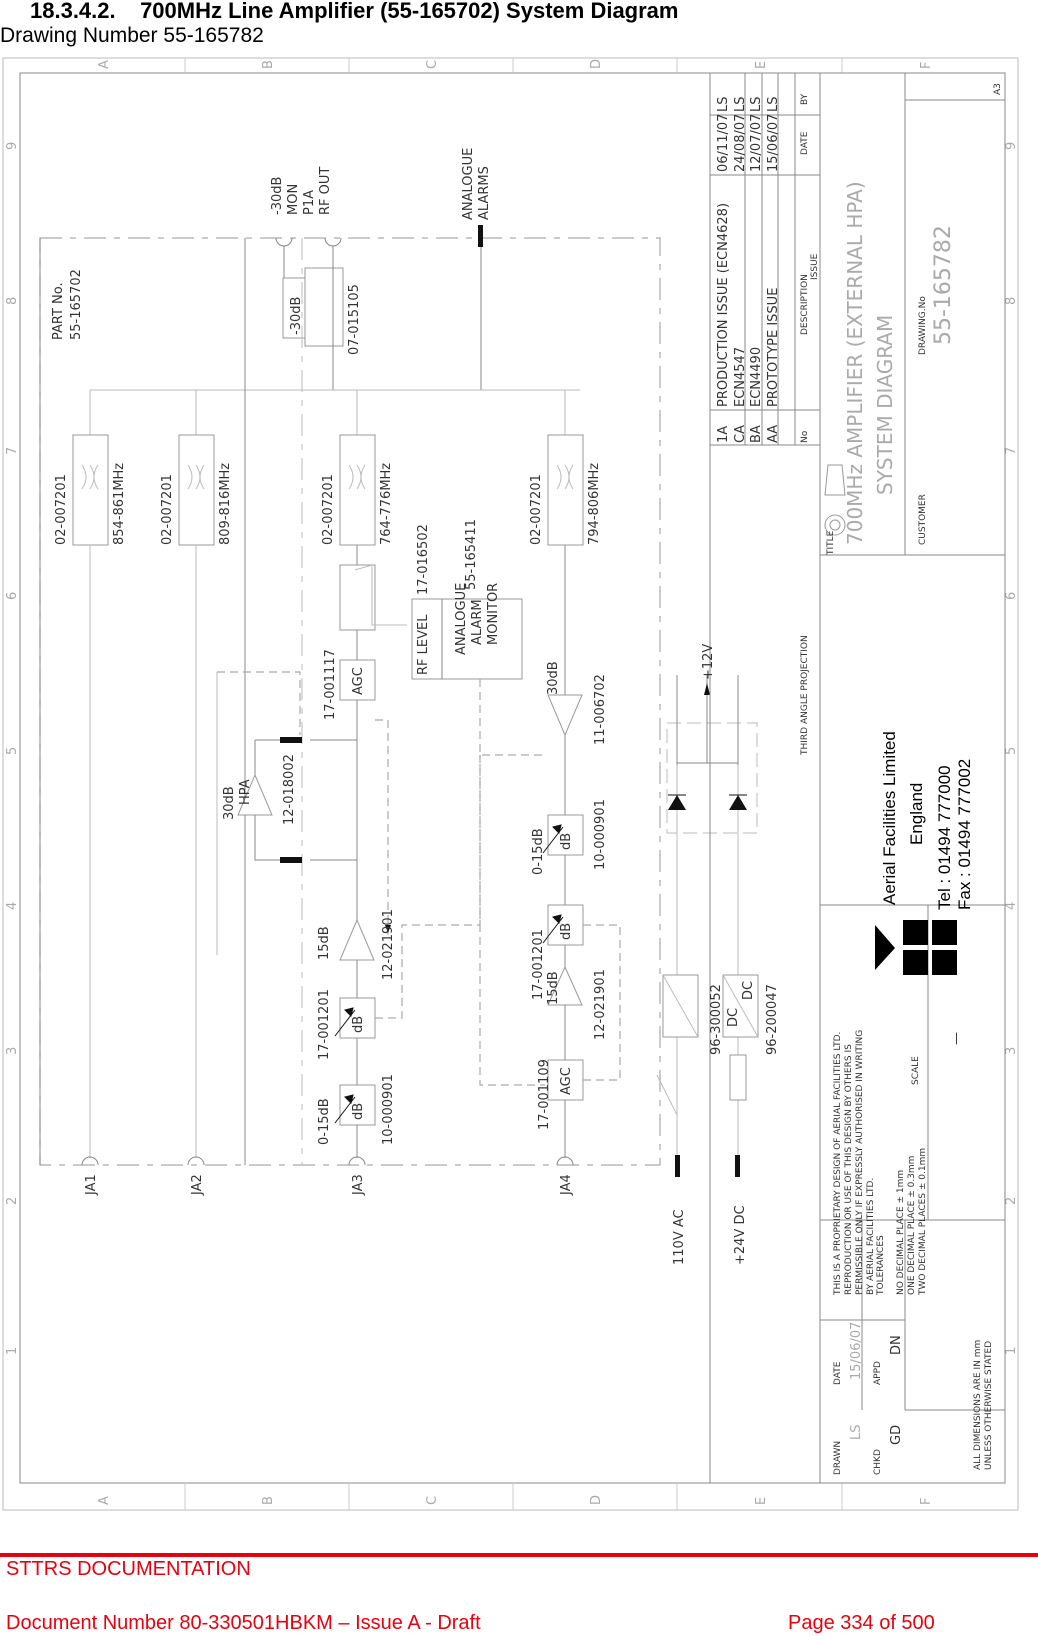  Describe the element at coordinates (773, 143) in the screenshot. I see `revision-date: 15/06/07` at that location.